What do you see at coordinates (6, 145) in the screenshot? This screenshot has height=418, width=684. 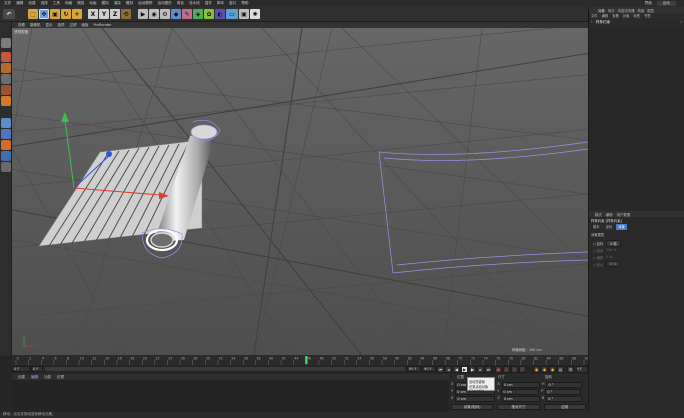 I see `tweak-icon` at bounding box center [6, 145].